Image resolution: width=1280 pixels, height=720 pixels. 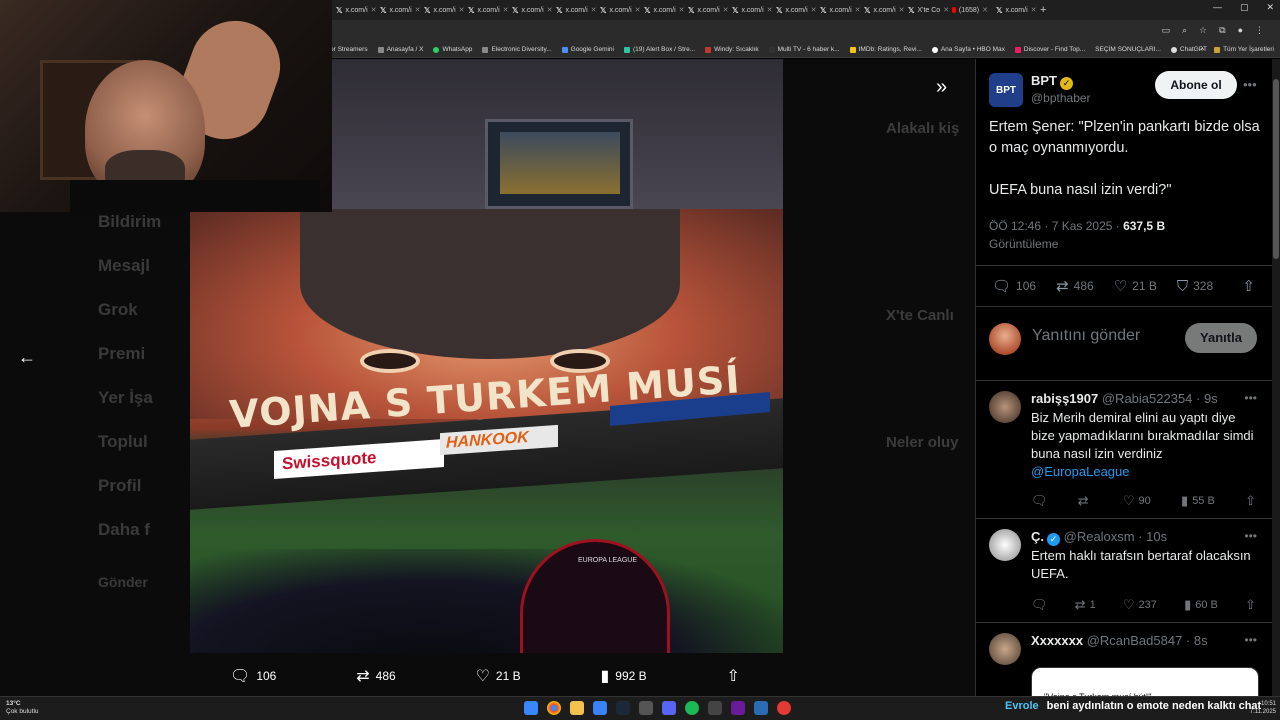 What do you see at coordinates (1217, 7) in the screenshot?
I see `minimize-icon: —` at bounding box center [1217, 7].